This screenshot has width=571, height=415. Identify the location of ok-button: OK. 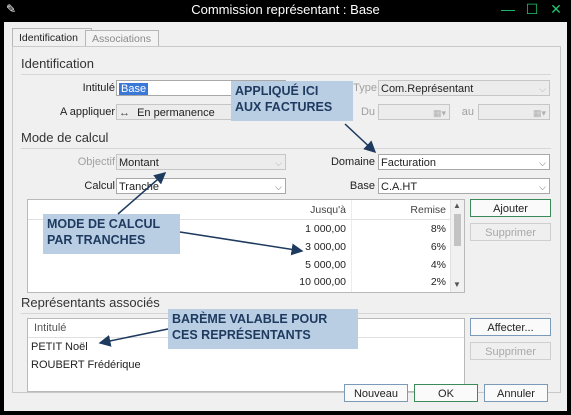
(446, 393).